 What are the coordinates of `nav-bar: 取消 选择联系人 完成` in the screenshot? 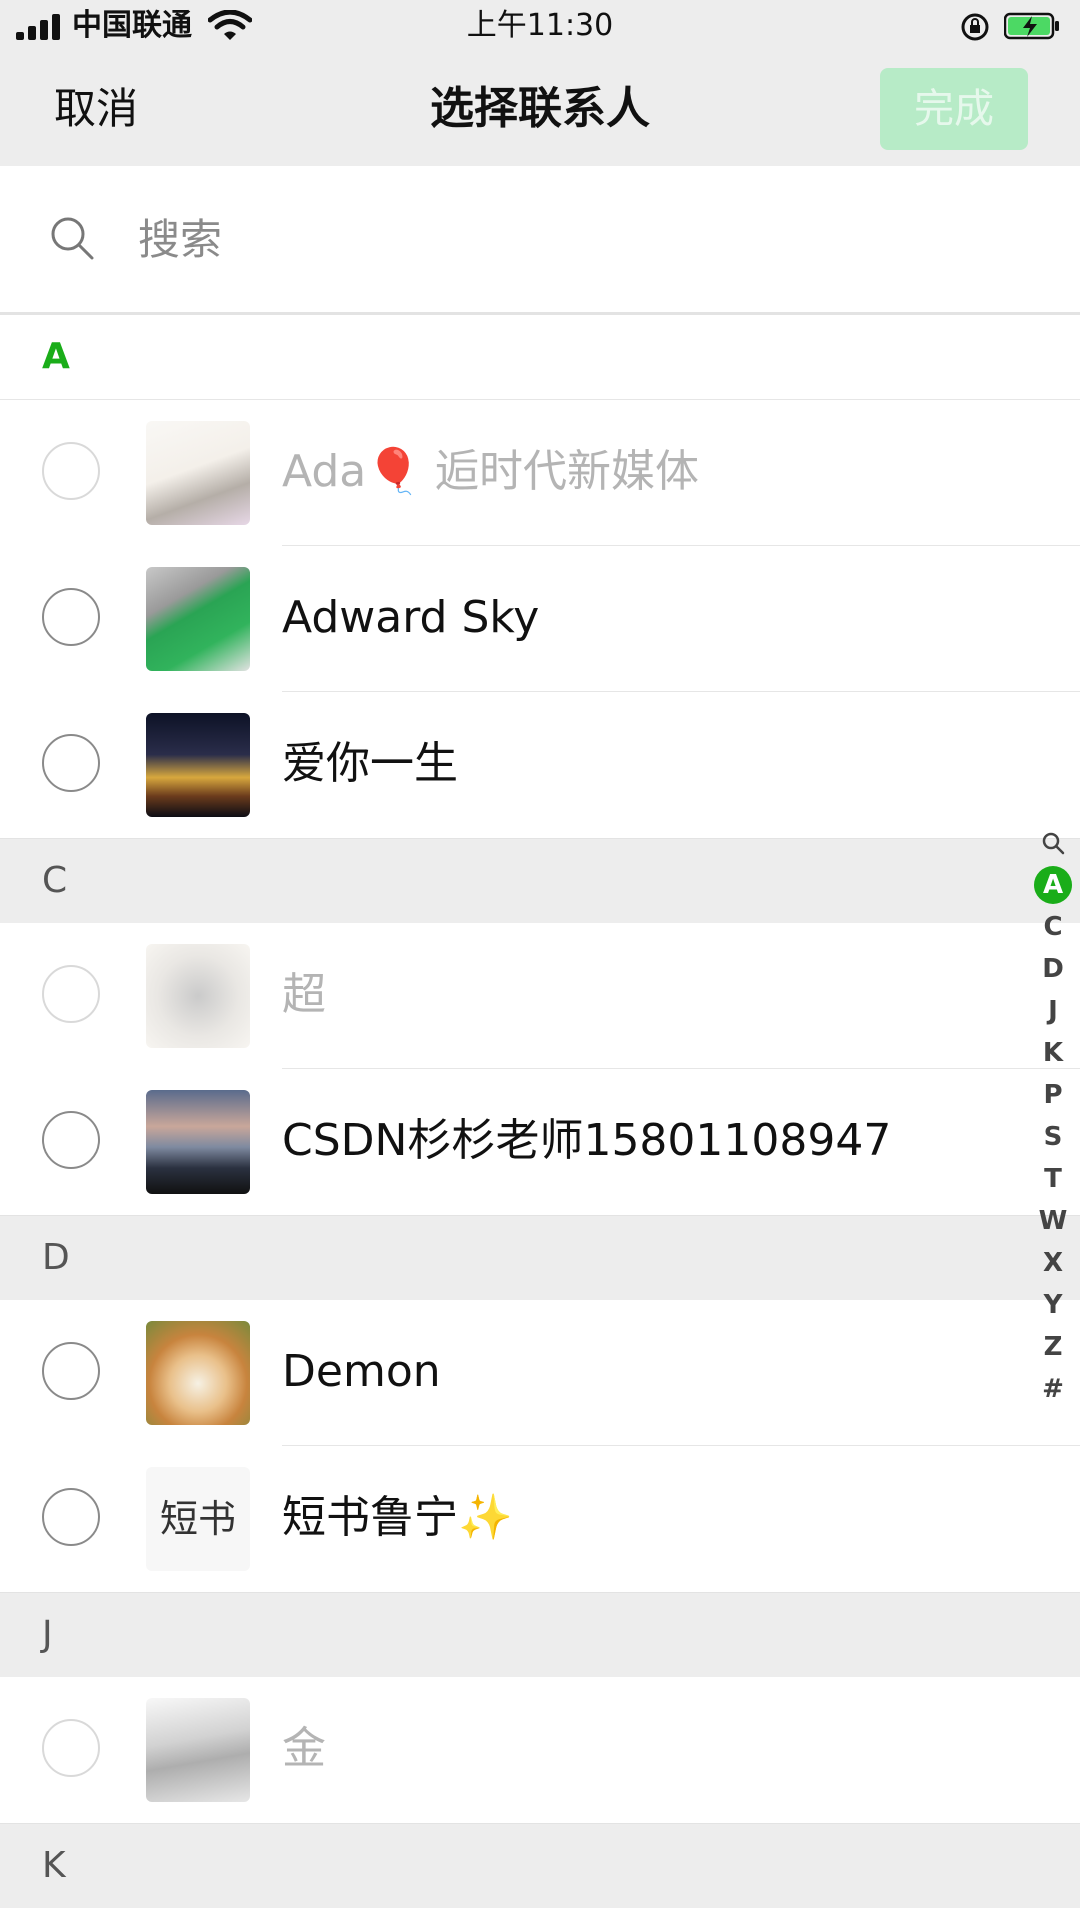 It's located at (540, 109).